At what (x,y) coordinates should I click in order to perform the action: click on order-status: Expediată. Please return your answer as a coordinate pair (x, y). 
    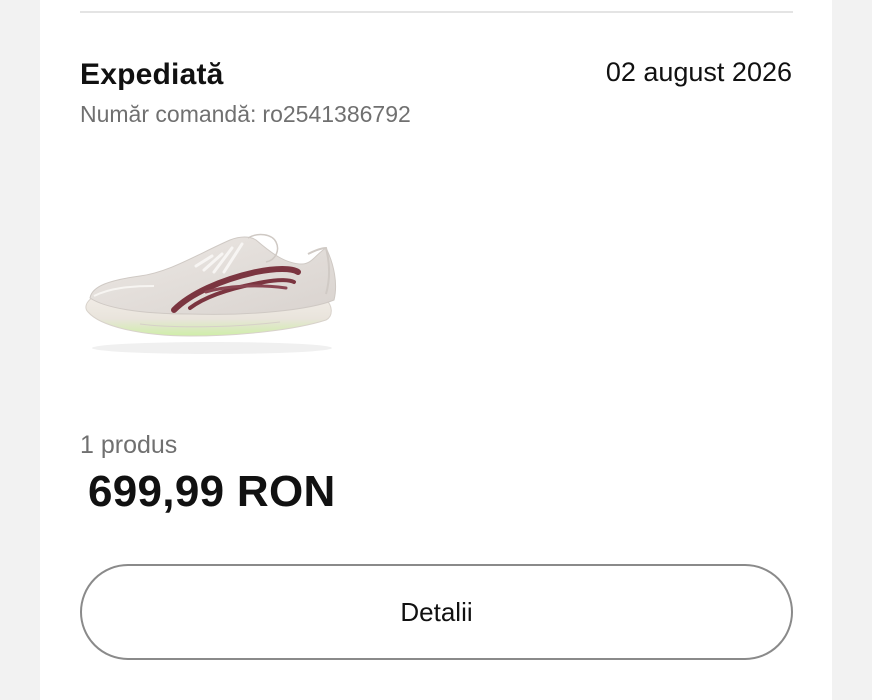
    Looking at the image, I should click on (152, 74).